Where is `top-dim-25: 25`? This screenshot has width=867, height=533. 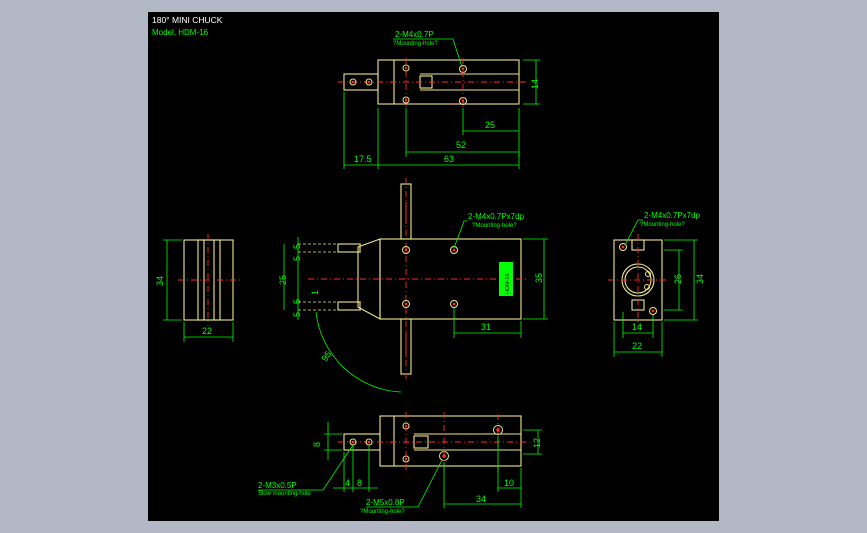
top-dim-25: 25 is located at coordinates (490, 125).